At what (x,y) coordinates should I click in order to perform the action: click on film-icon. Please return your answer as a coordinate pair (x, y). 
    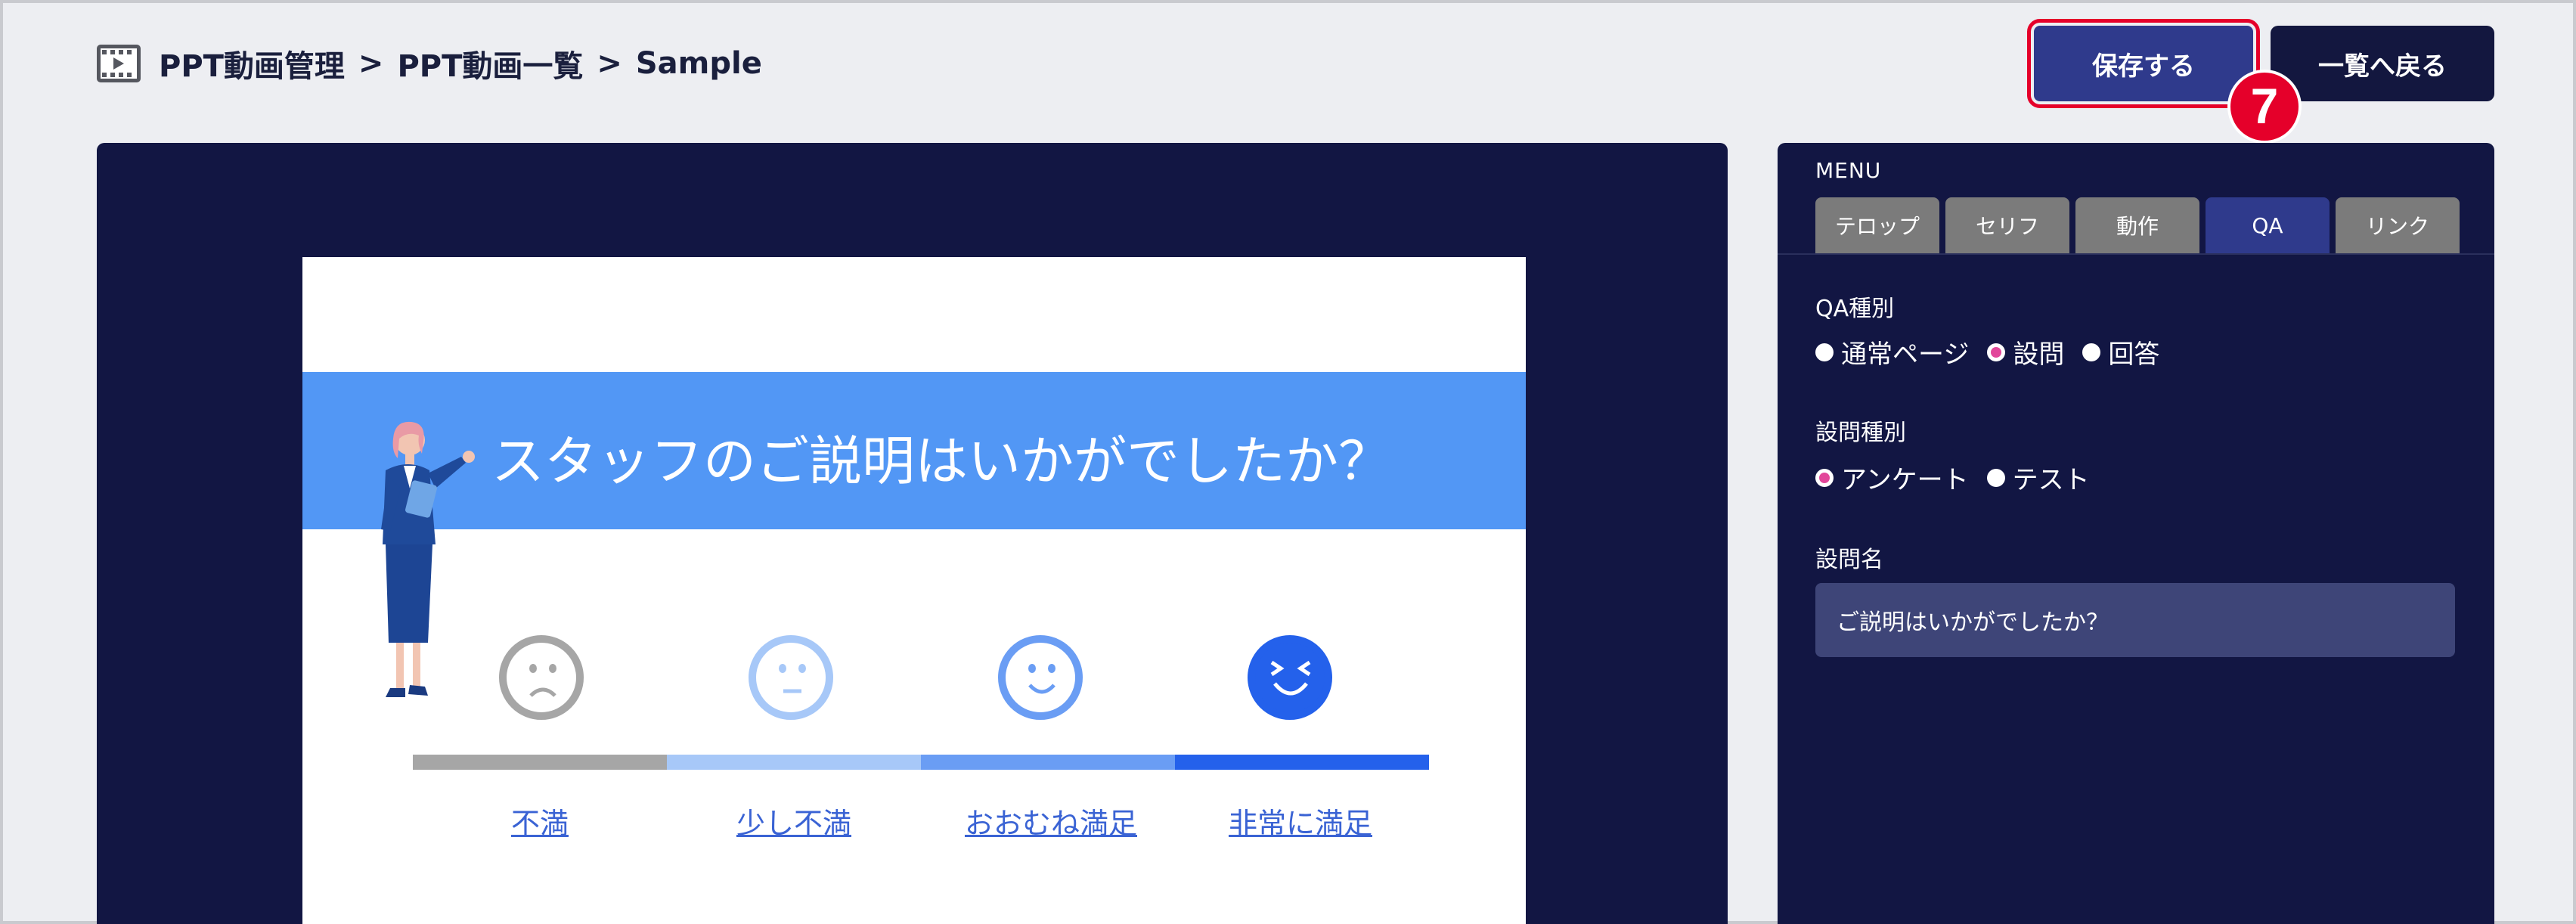
    Looking at the image, I should click on (119, 63).